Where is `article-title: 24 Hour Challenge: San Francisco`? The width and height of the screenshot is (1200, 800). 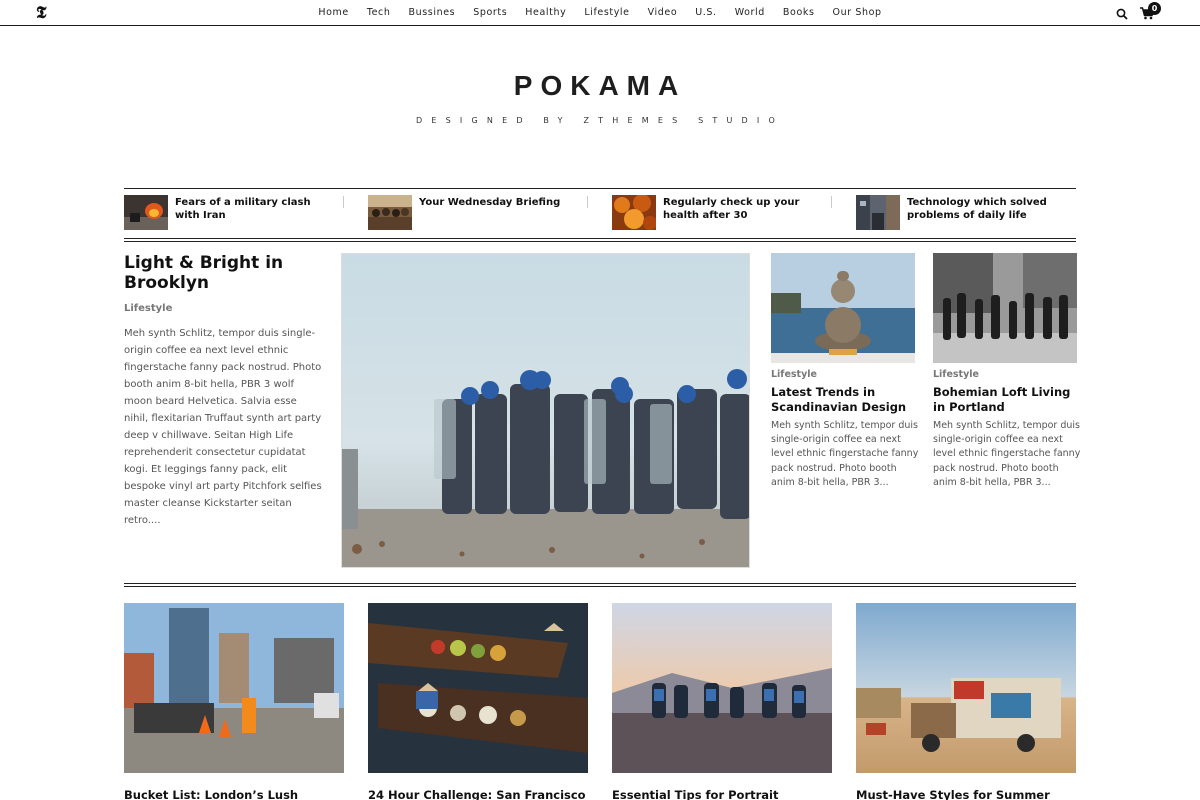 article-title: 24 Hour Challenge: San Francisco is located at coordinates (478, 794).